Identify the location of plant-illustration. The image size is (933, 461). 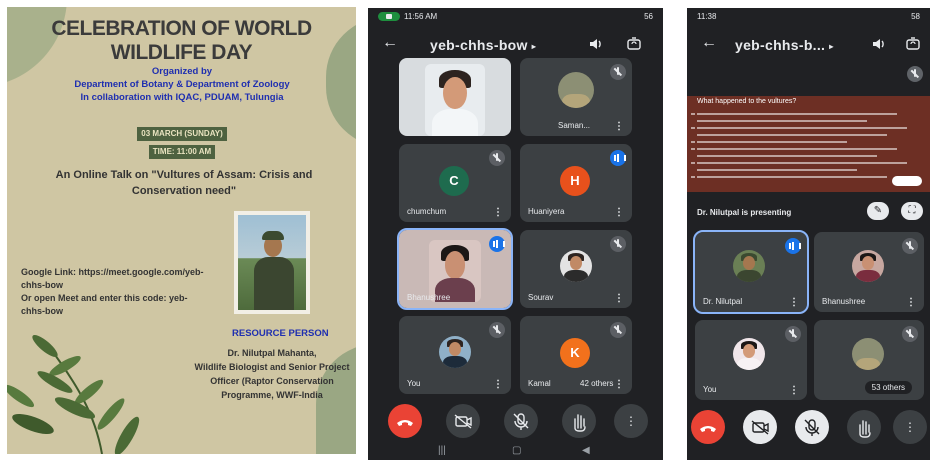
(73, 394).